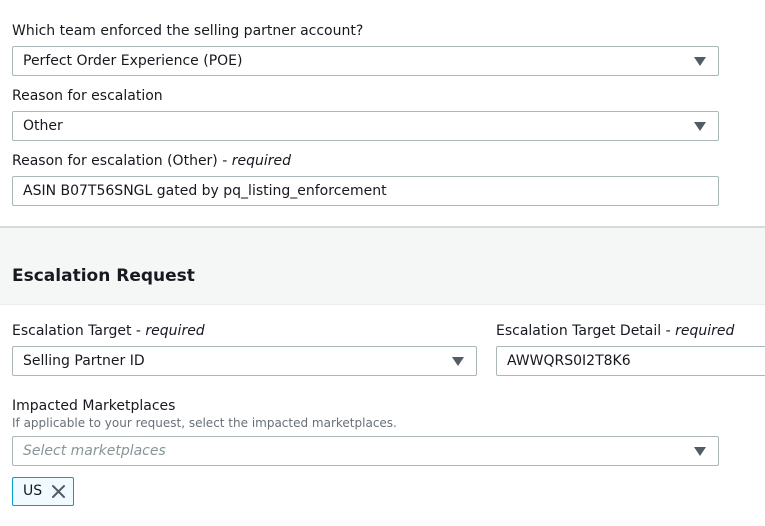 This screenshot has width=765, height=526. What do you see at coordinates (43, 126) in the screenshot?
I see `escalation-reason-value: Other` at bounding box center [43, 126].